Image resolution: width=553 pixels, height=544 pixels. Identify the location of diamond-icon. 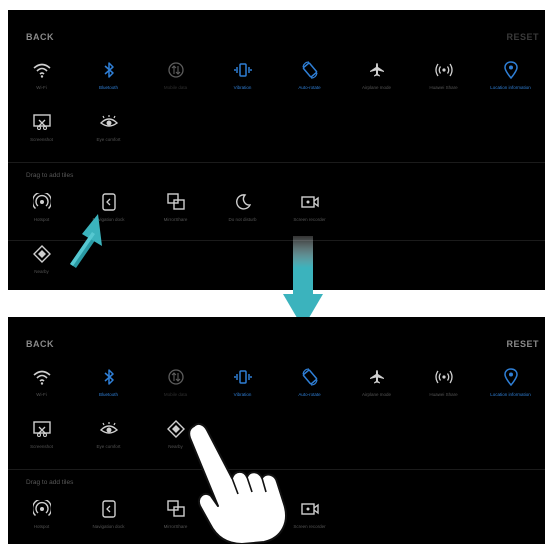
(42, 254).